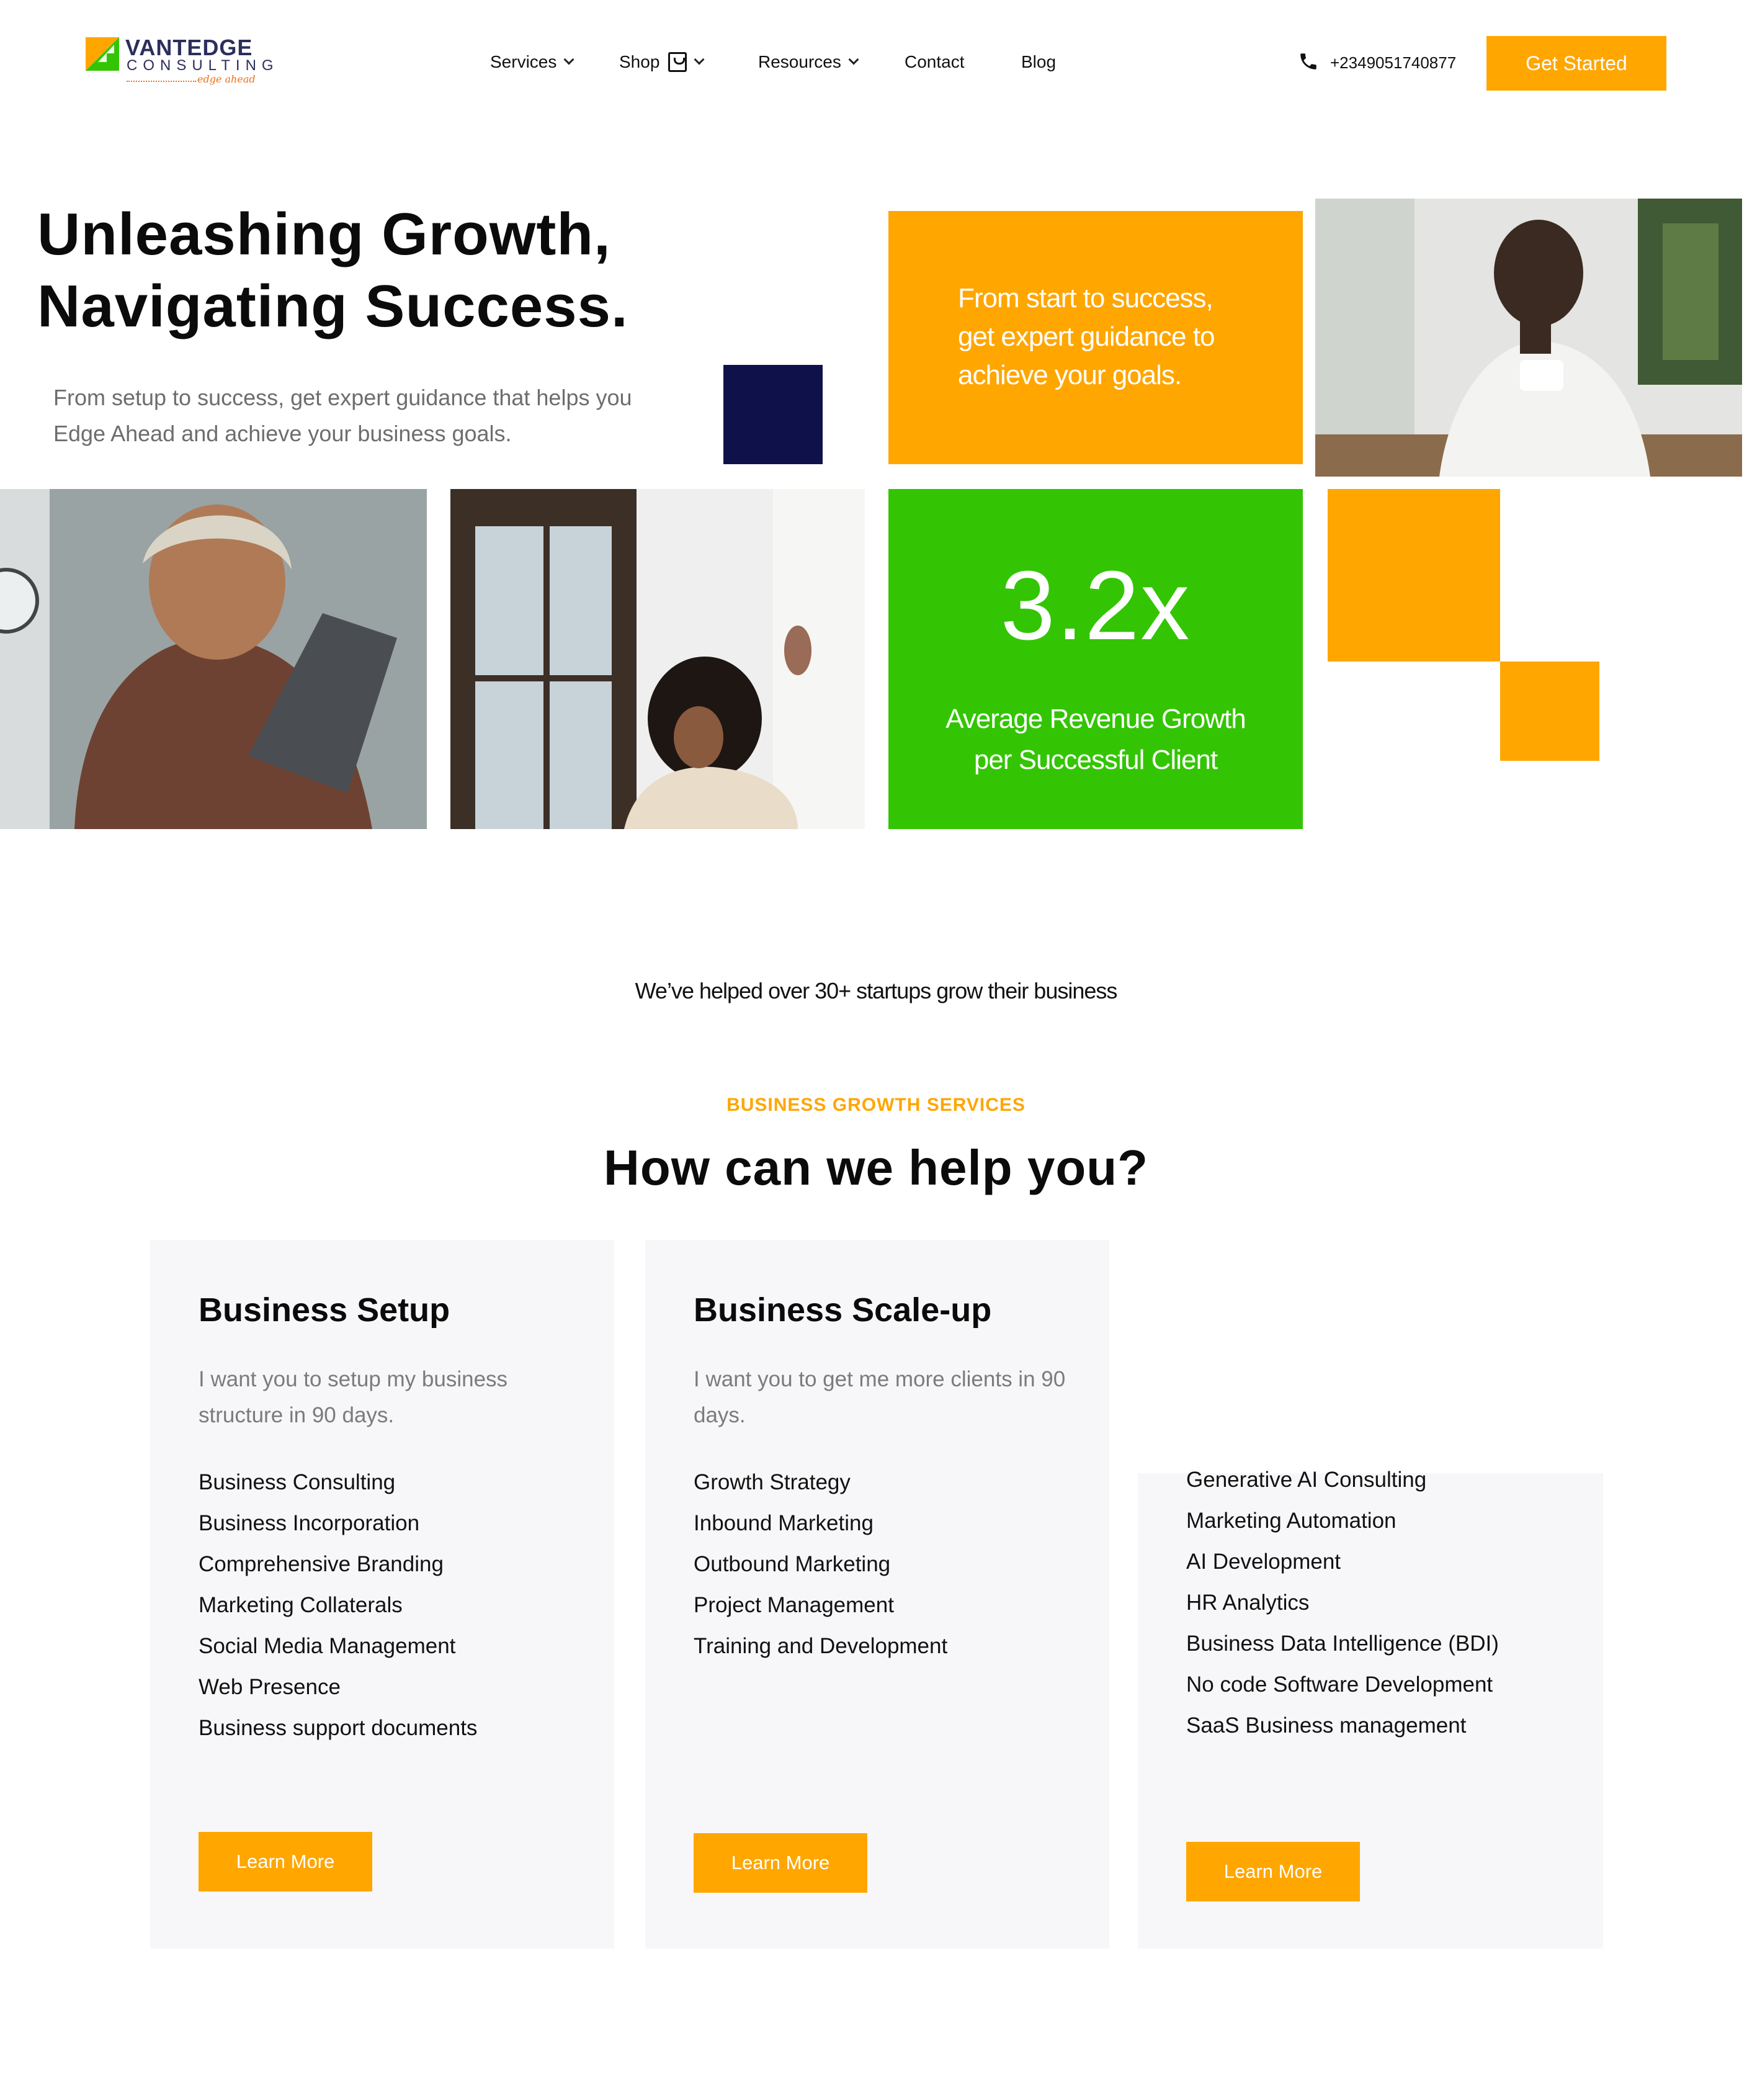 The width and height of the screenshot is (1752, 2100). I want to click on nav-resources: Resources, so click(808, 62).